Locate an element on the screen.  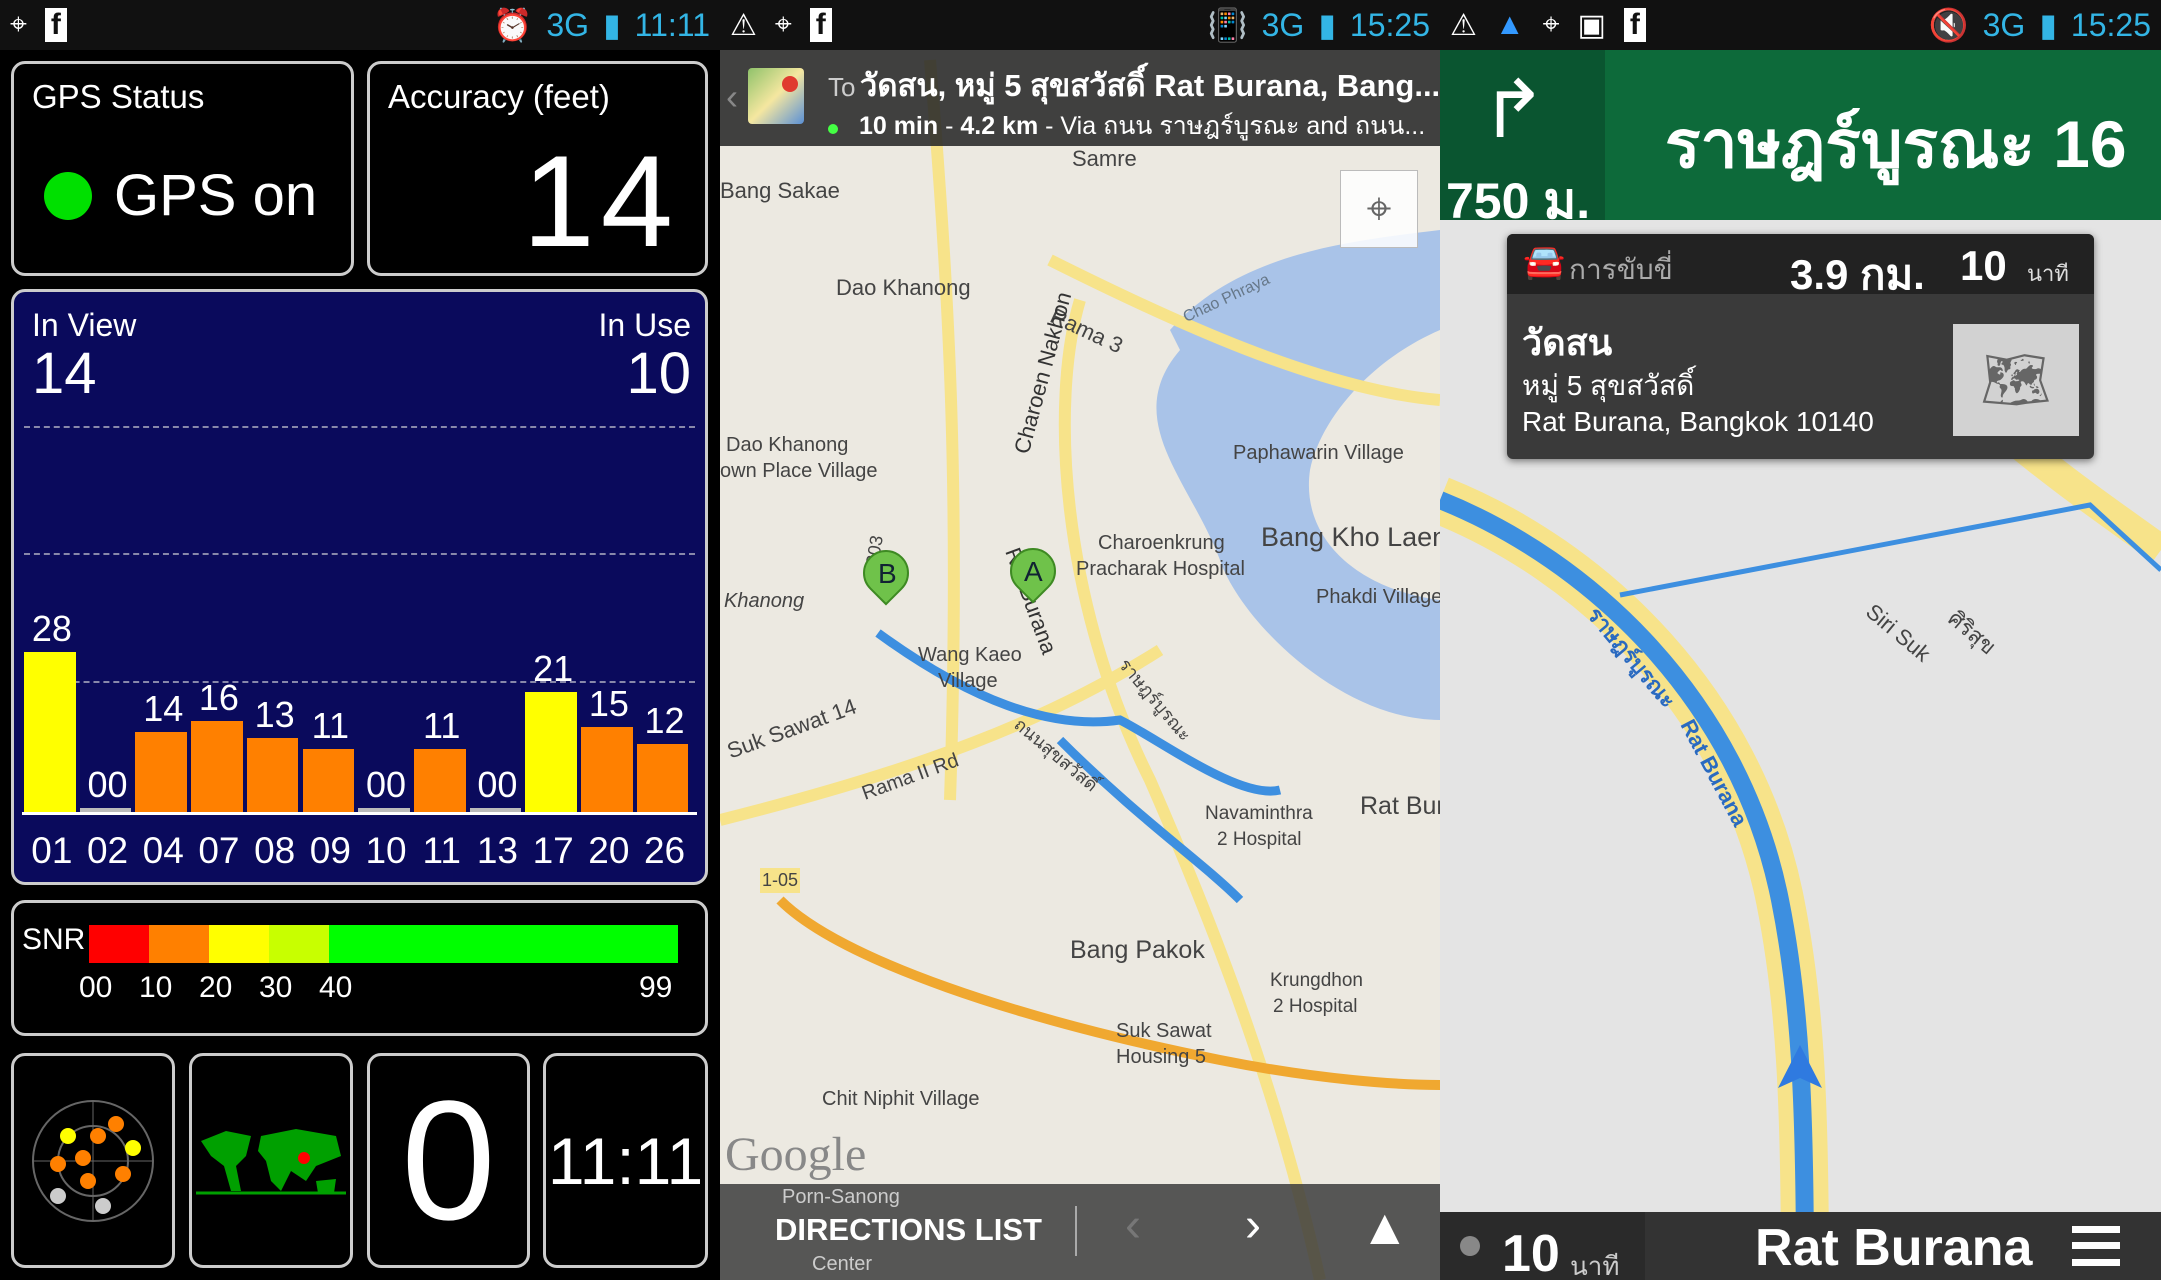
snr-ticks: 00 10 20 30 40 99 is located at coordinates (384, 991).